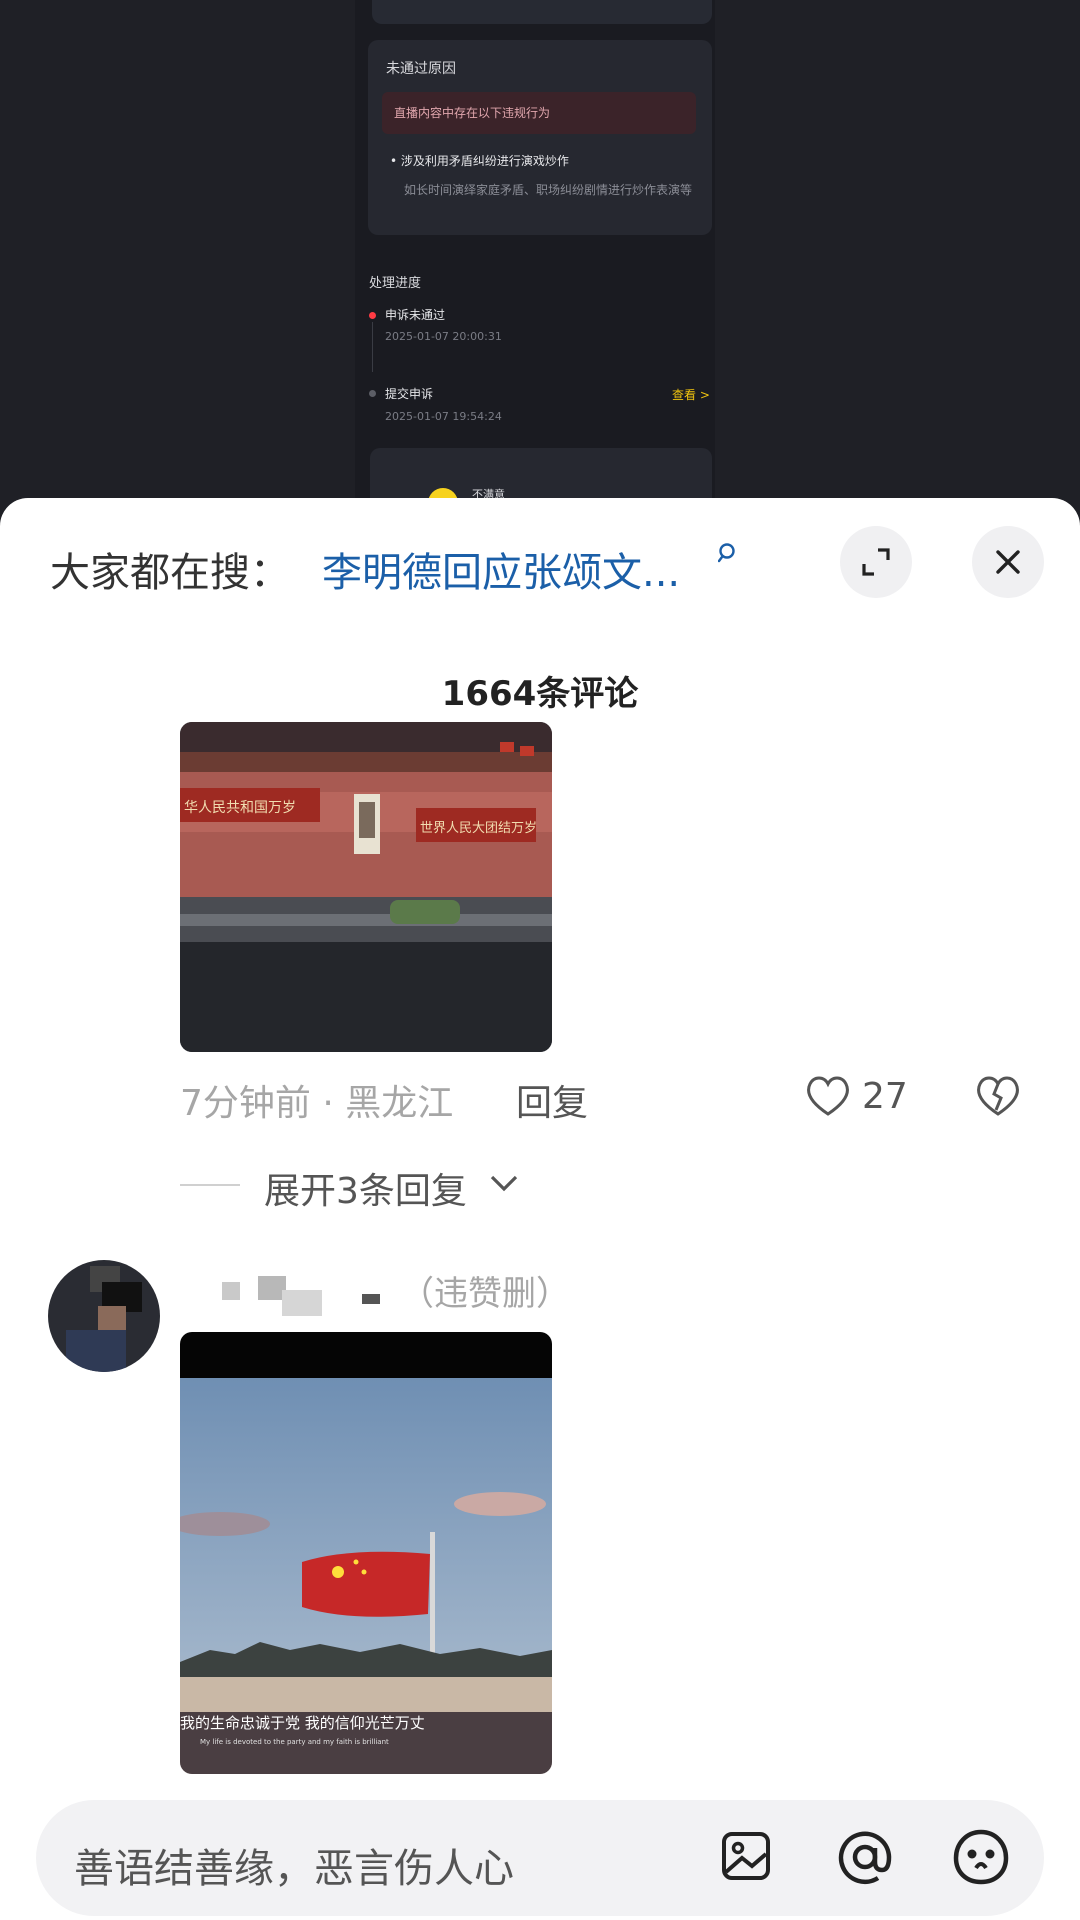 The width and height of the screenshot is (1080, 1920). I want to click on reply-button: 回复, so click(552, 1100).